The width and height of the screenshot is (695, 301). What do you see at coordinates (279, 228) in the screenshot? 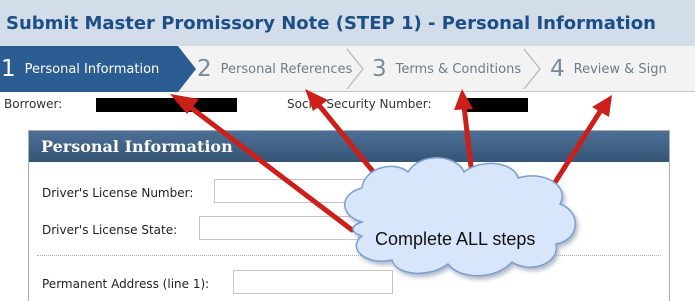
I see `license-state-input` at bounding box center [279, 228].